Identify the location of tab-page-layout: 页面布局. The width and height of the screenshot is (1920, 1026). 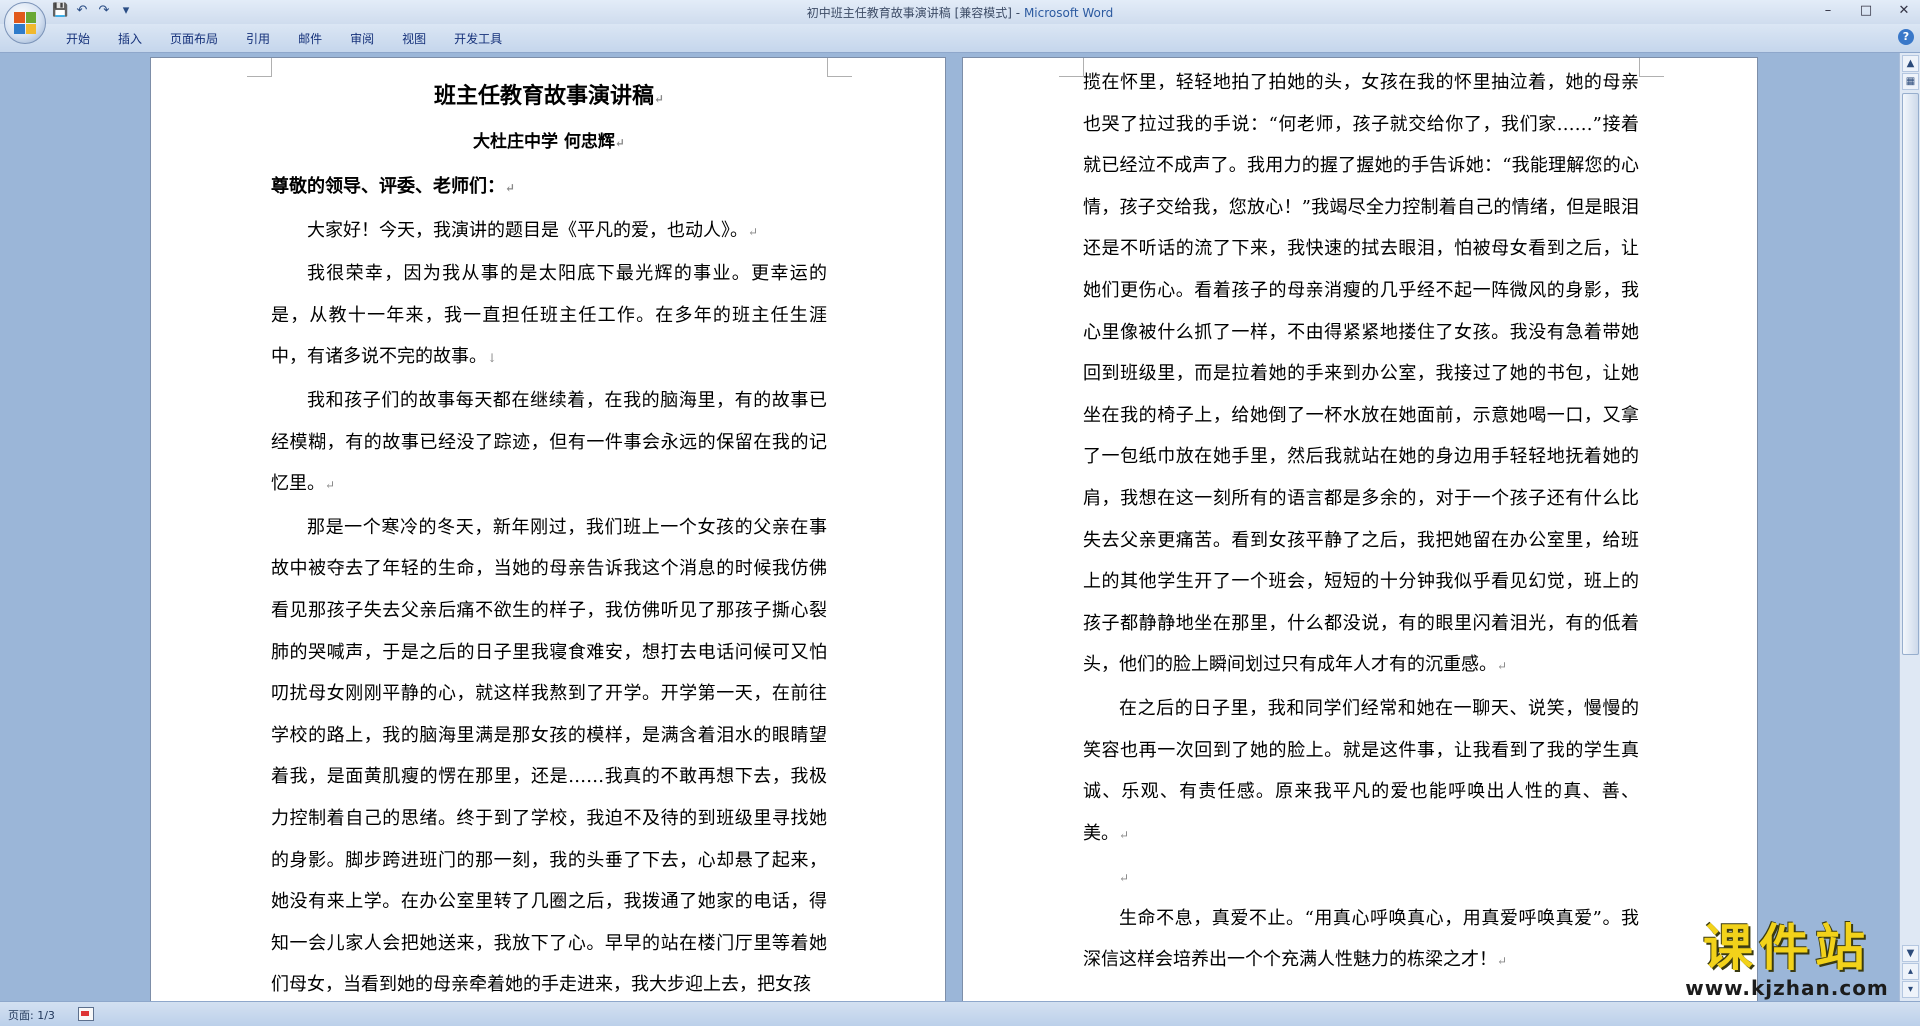
(194, 38).